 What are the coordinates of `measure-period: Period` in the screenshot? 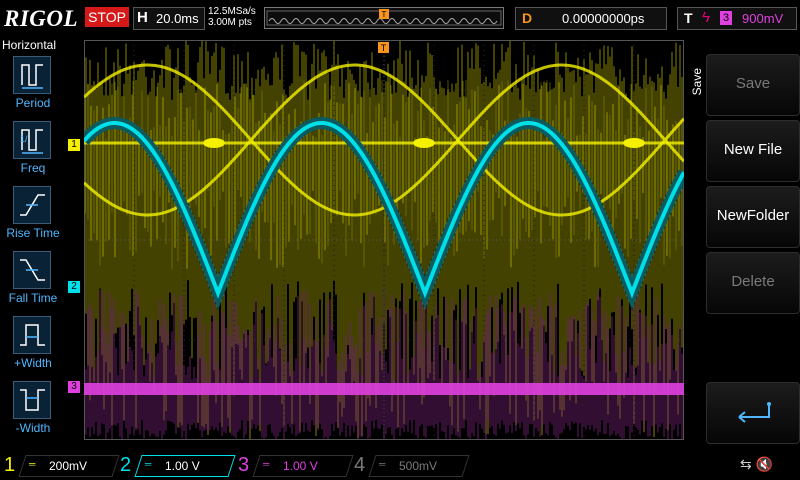 It's located at (31, 88).